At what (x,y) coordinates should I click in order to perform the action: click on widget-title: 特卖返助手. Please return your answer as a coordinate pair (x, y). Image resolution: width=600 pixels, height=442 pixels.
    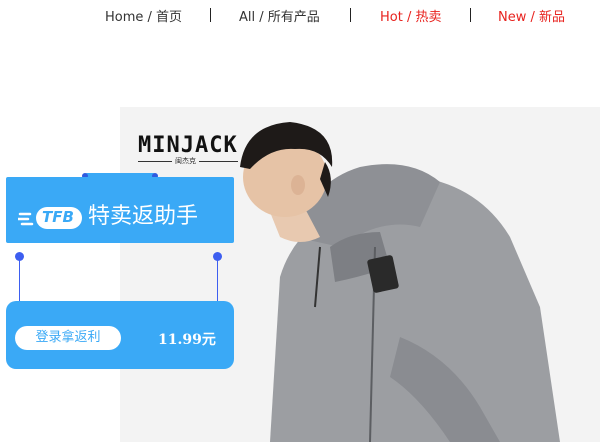
    Looking at the image, I should click on (143, 216).